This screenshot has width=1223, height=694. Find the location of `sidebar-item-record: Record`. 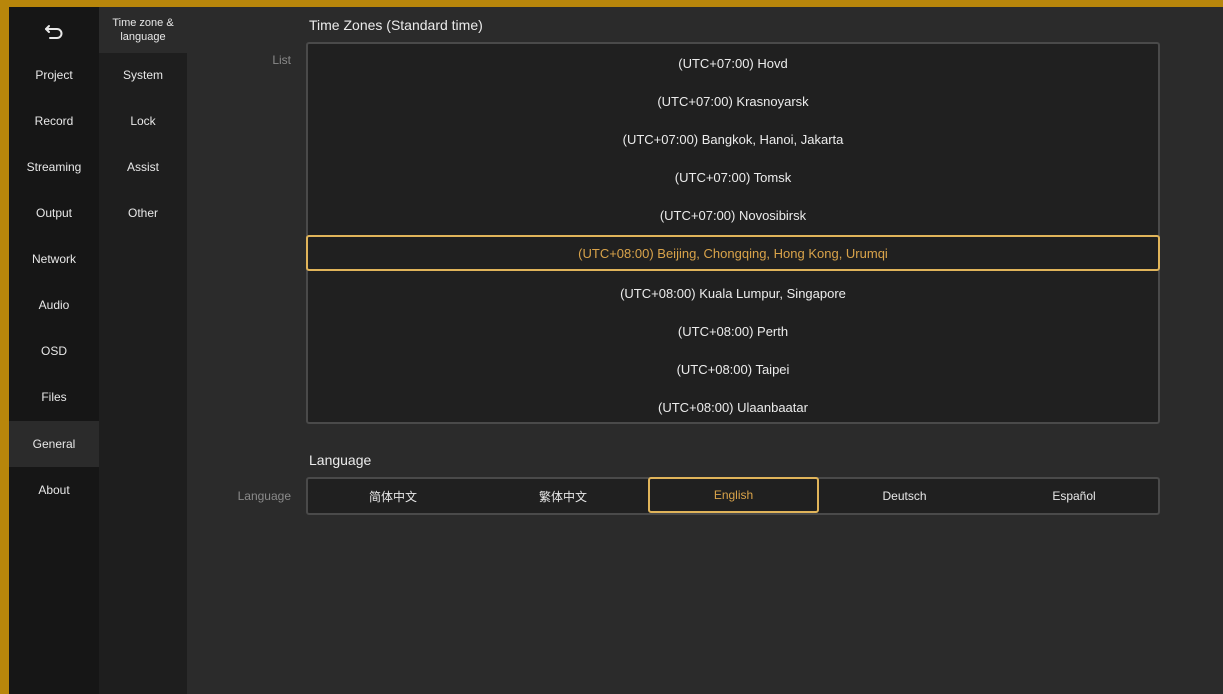

sidebar-item-record: Record is located at coordinates (54, 121).